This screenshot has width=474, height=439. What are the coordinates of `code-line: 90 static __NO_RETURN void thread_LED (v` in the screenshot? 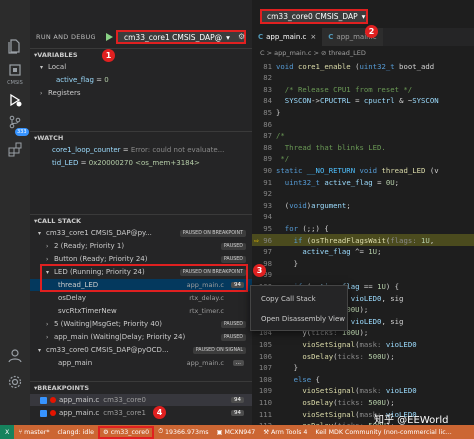 It's located at (363, 170).